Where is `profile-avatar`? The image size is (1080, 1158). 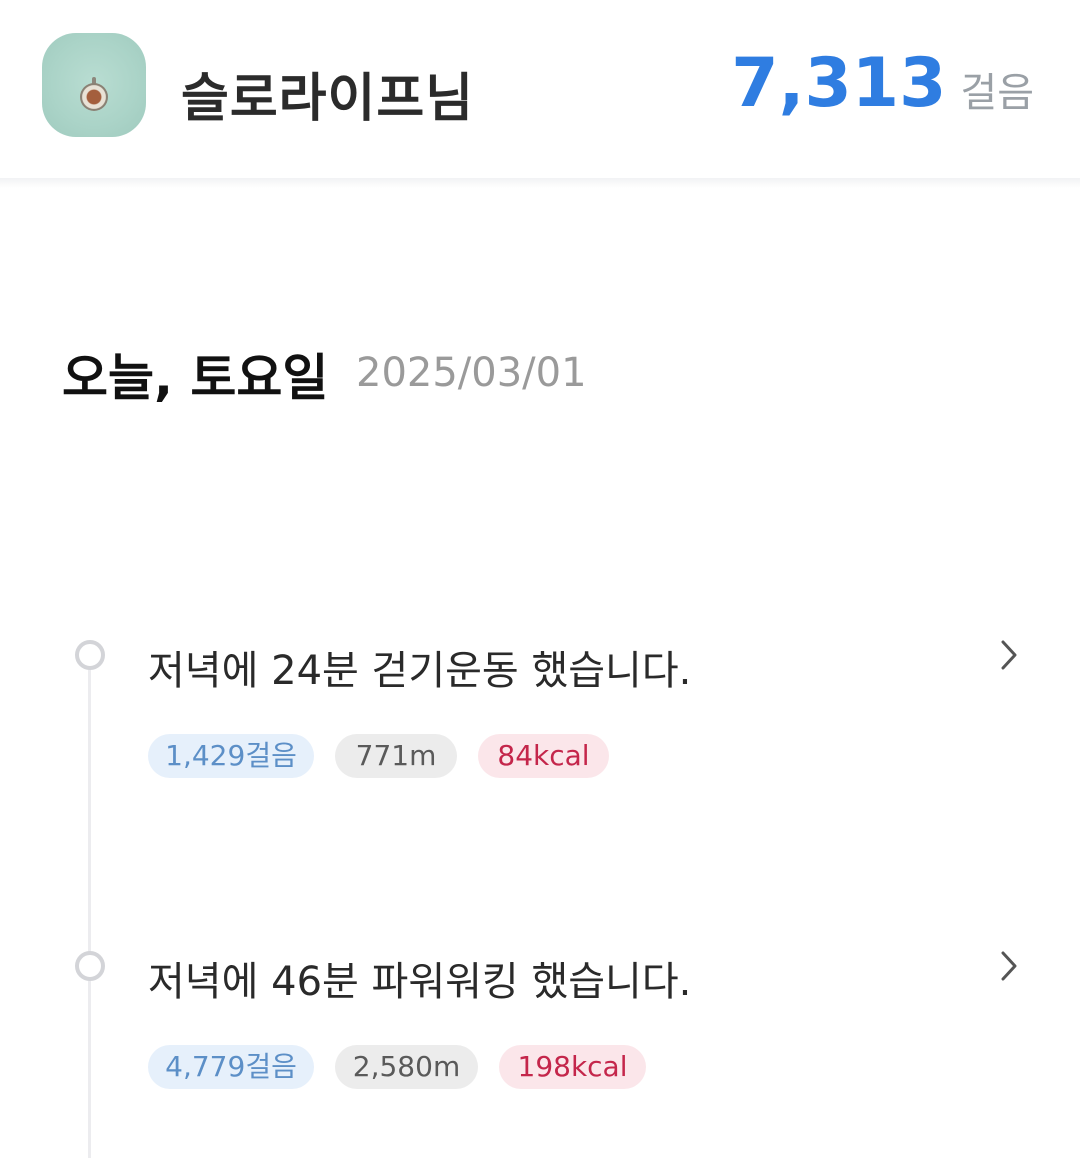 profile-avatar is located at coordinates (94, 85).